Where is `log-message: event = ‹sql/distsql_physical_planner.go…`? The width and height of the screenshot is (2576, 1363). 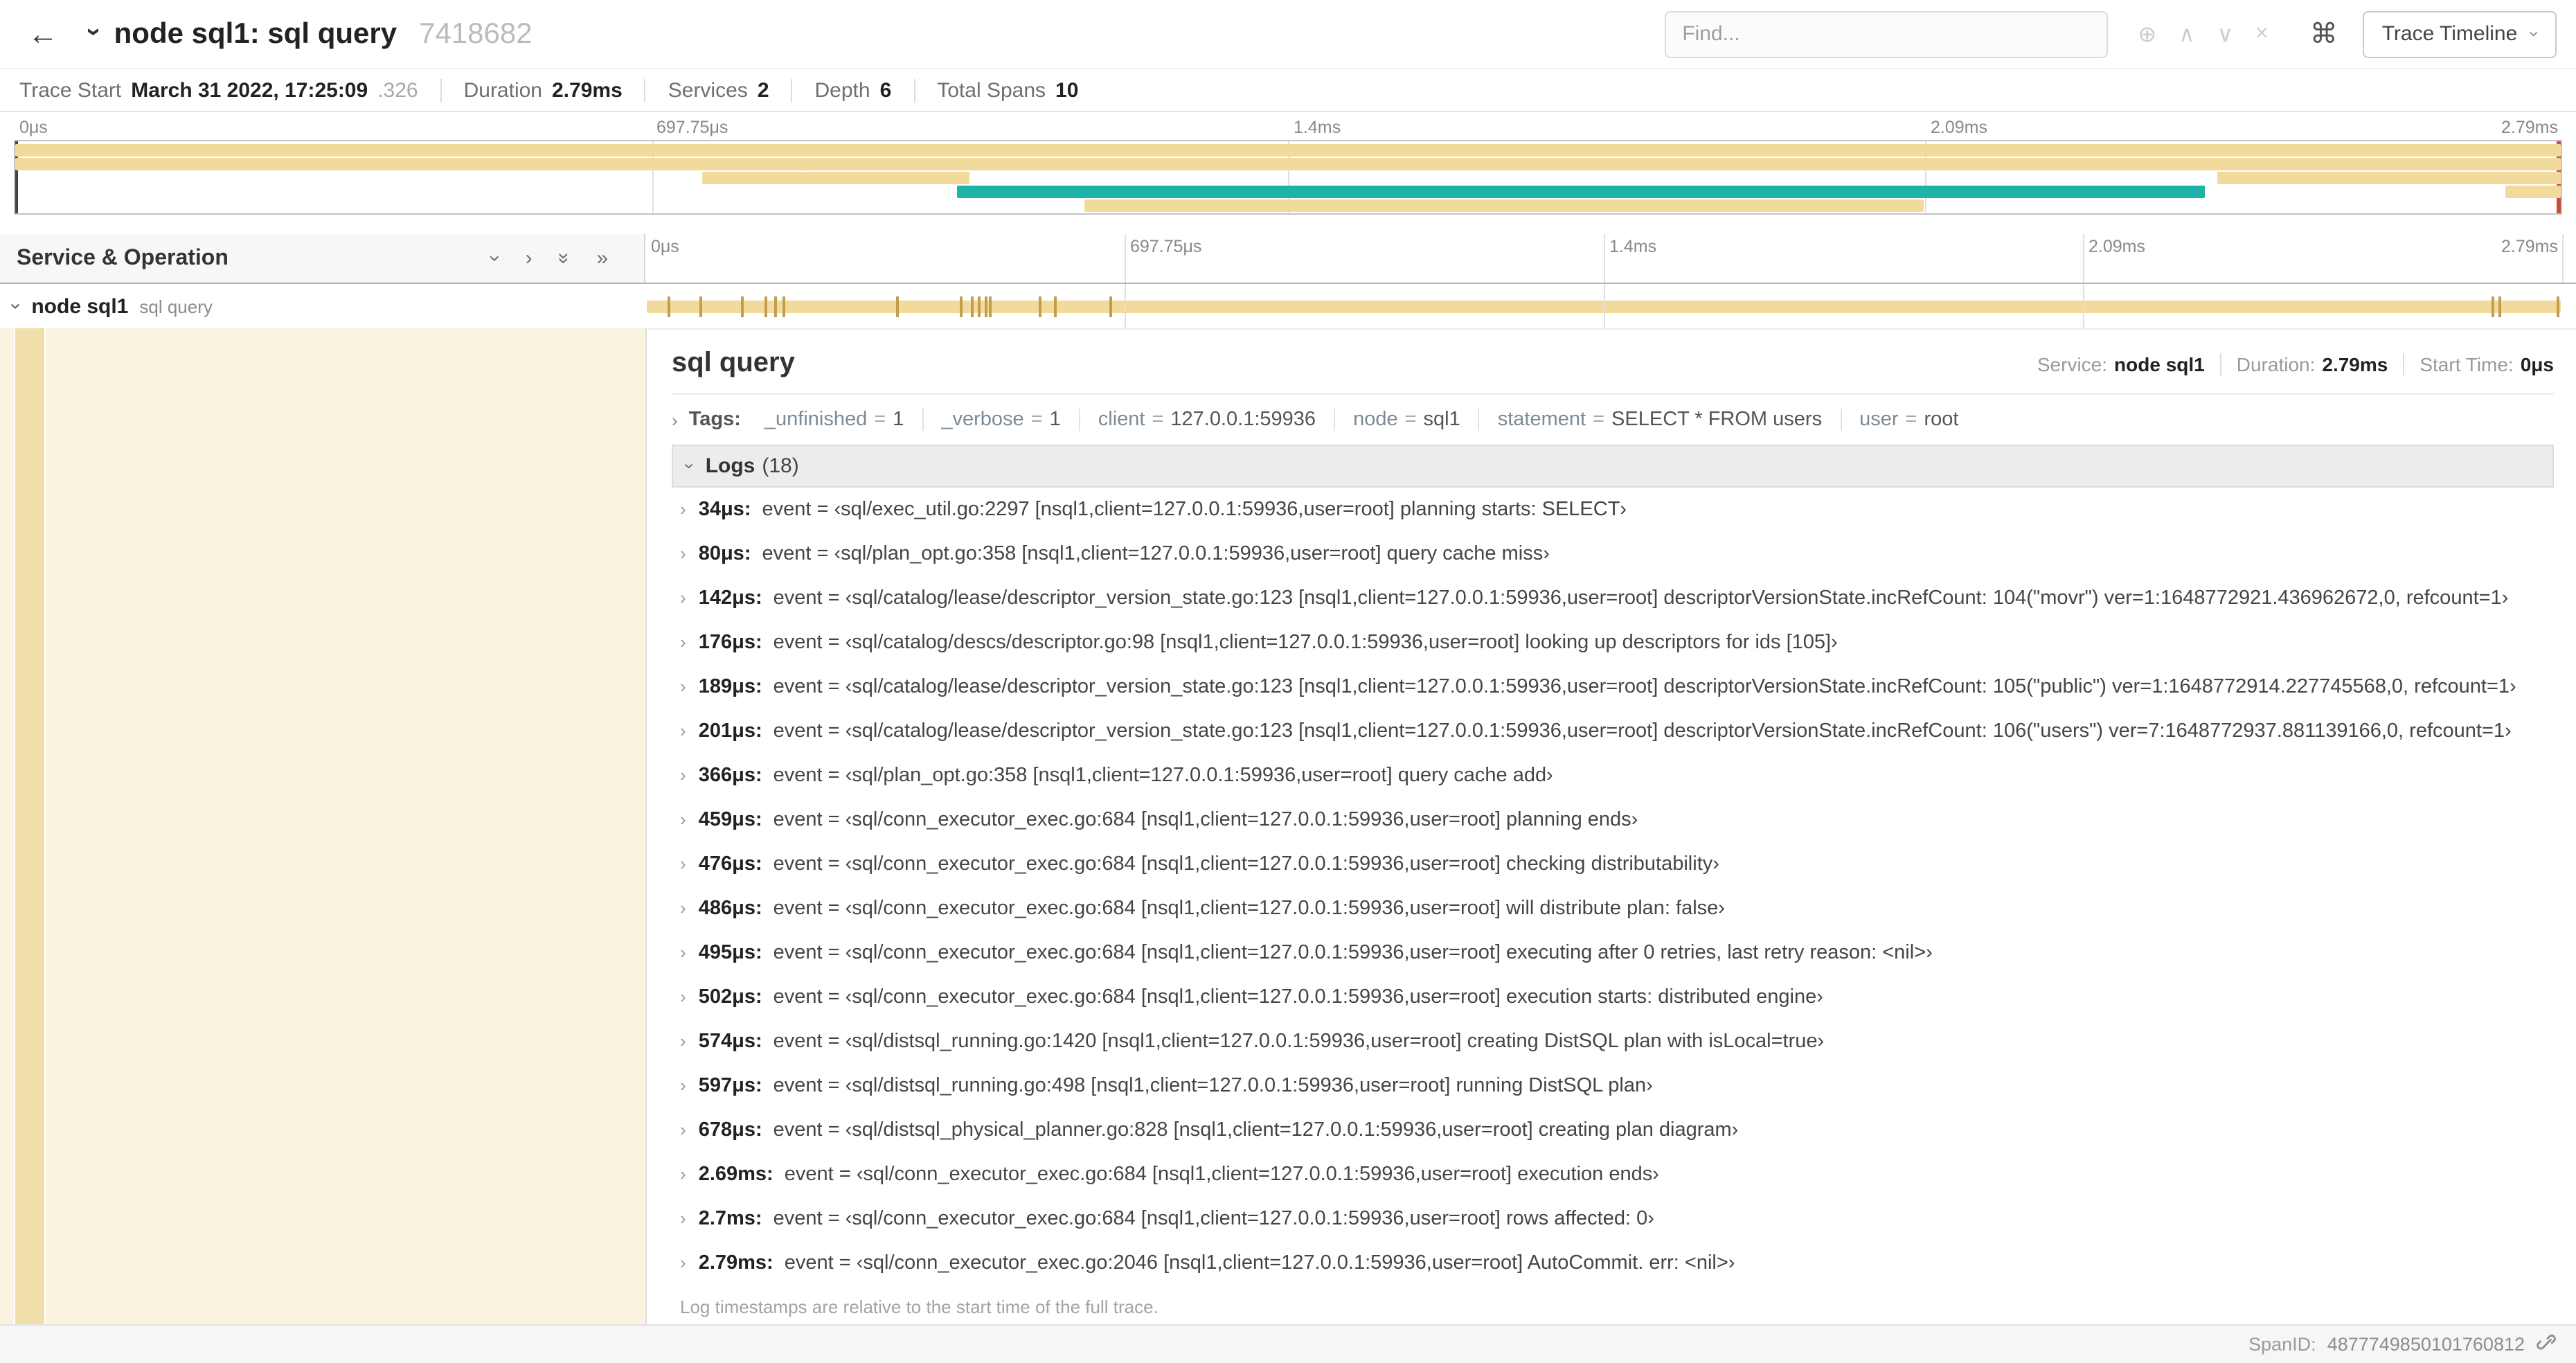 log-message: event = ‹sql/distsql_physical_planner.go… is located at coordinates (1256, 1130).